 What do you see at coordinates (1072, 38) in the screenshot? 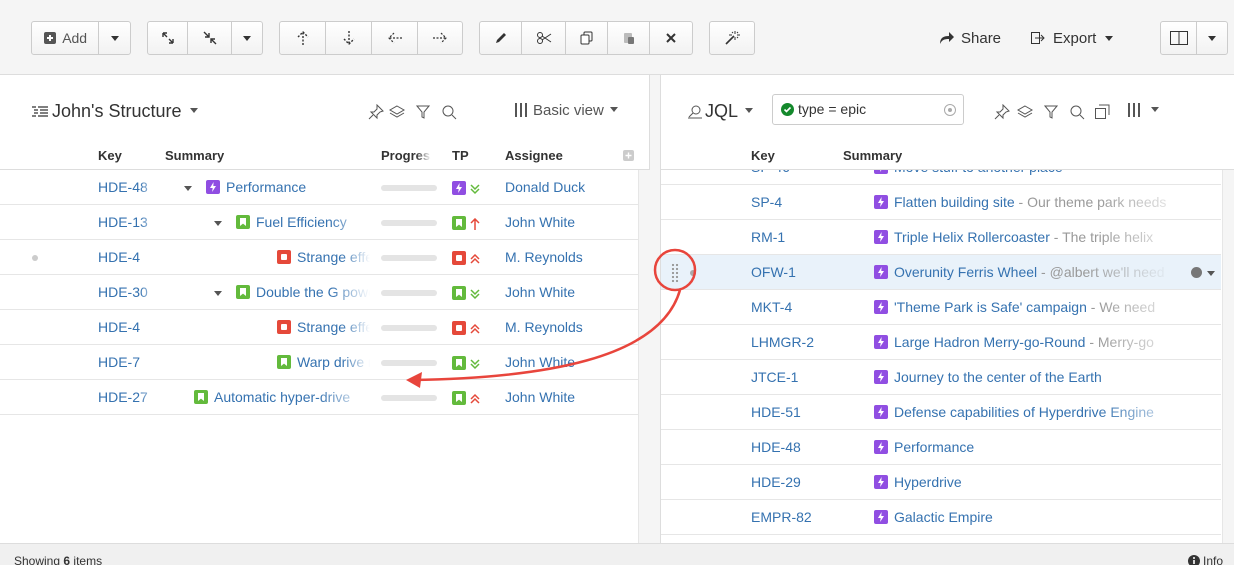
I see `export-button: Export` at bounding box center [1072, 38].